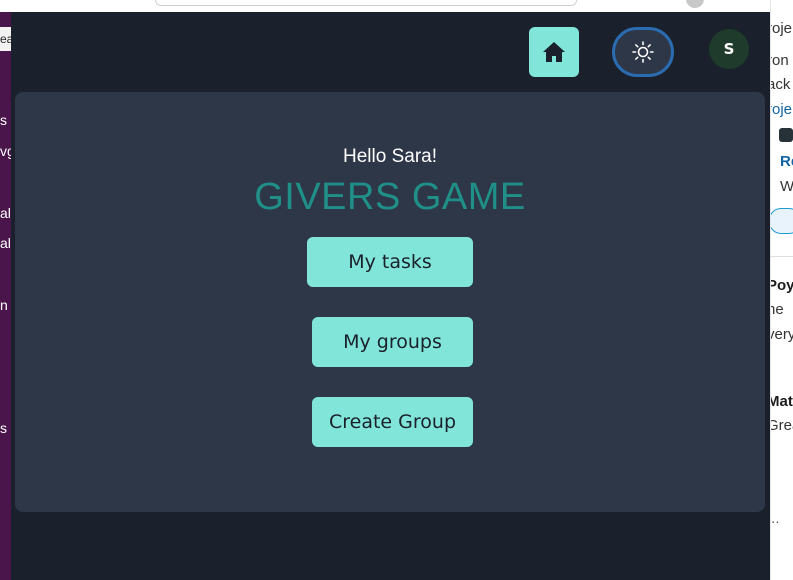 Image resolution: width=793 pixels, height=580 pixels. Describe the element at coordinates (782, 401) in the screenshot. I see `chat-author-fragment: Mat` at that location.